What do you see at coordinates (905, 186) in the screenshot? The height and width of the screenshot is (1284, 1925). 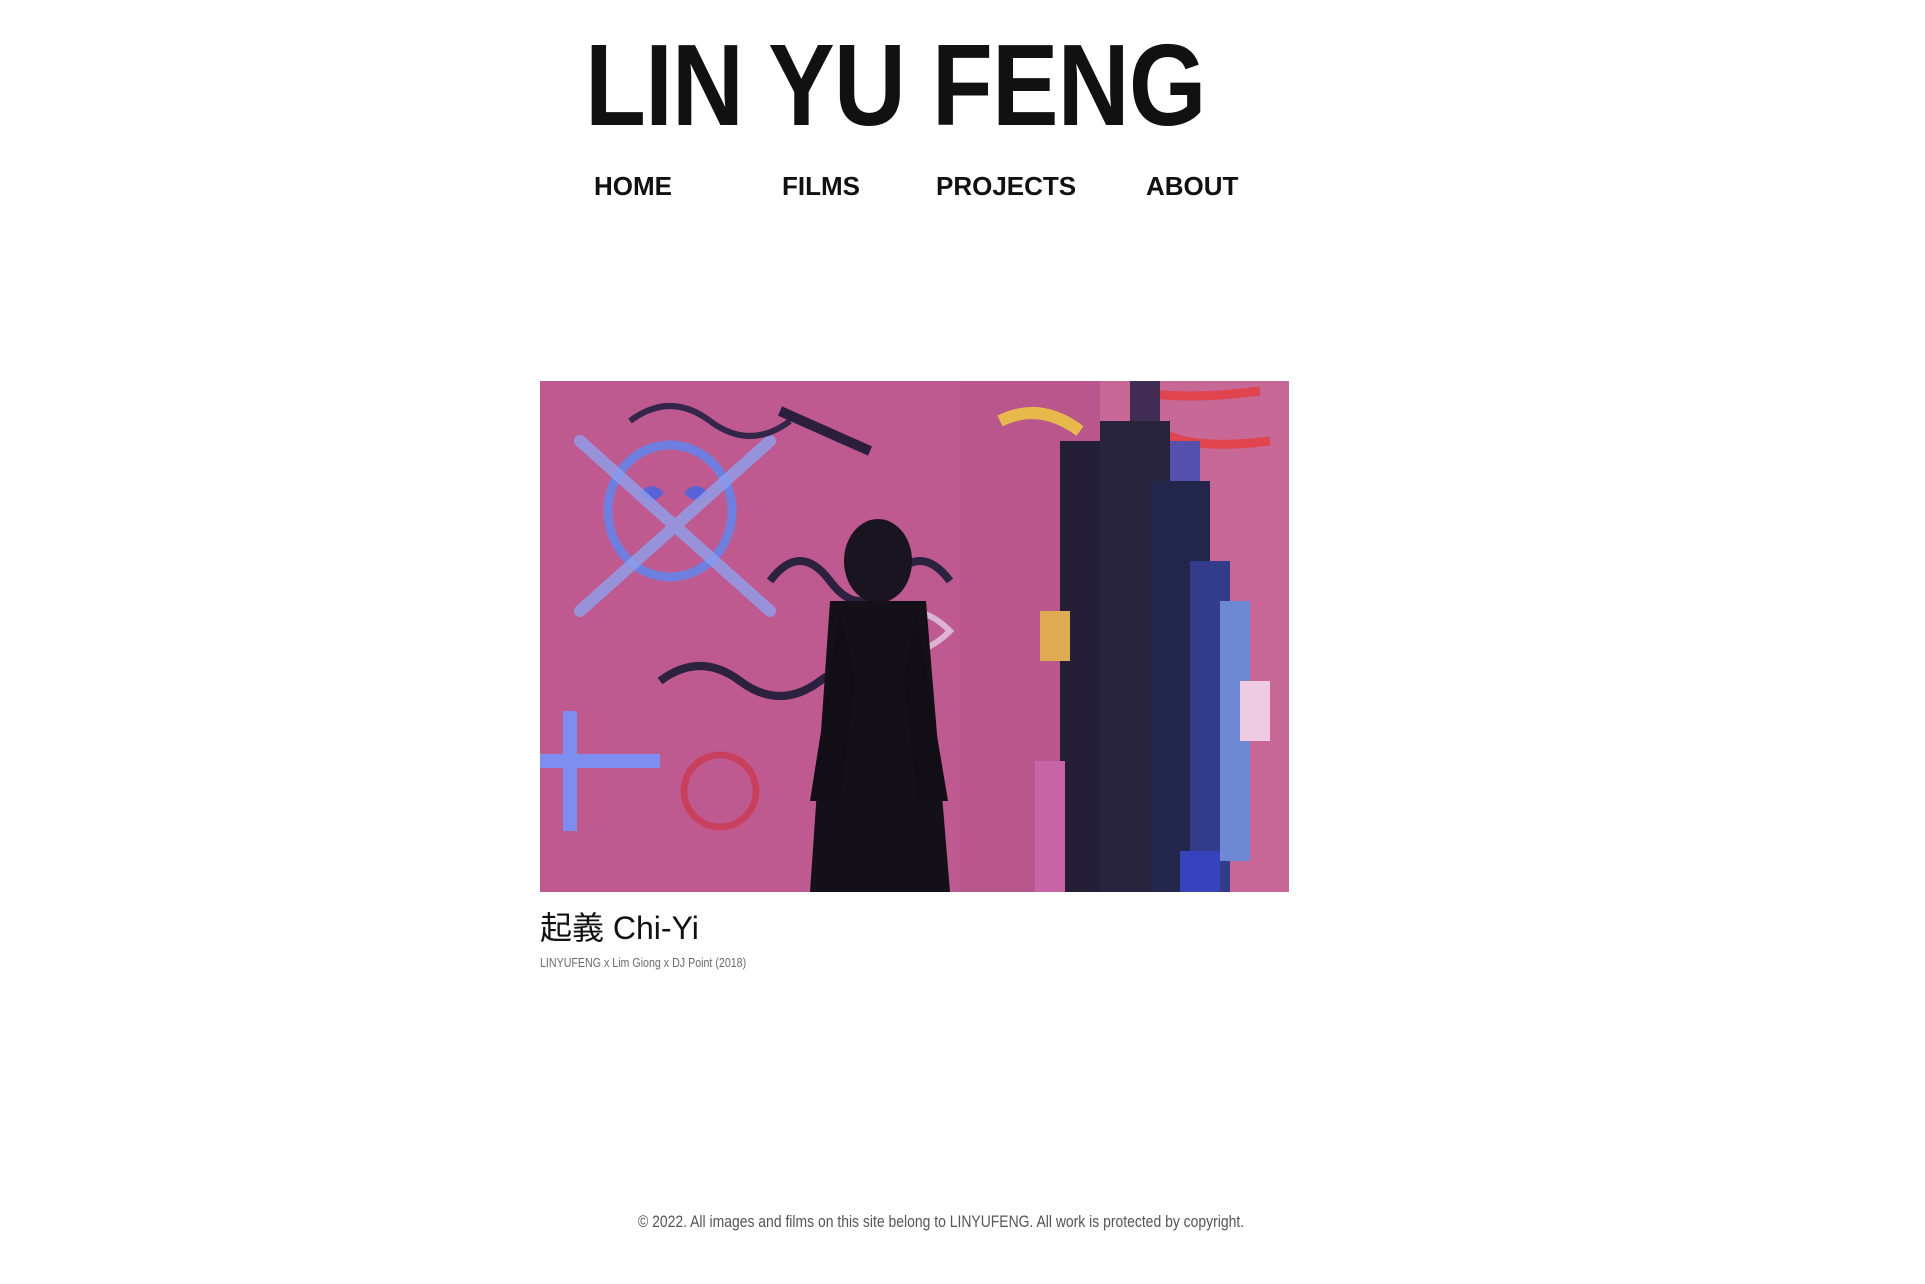 I see `main-nav: HOME FILMS PROJECTS ABOUT` at bounding box center [905, 186].